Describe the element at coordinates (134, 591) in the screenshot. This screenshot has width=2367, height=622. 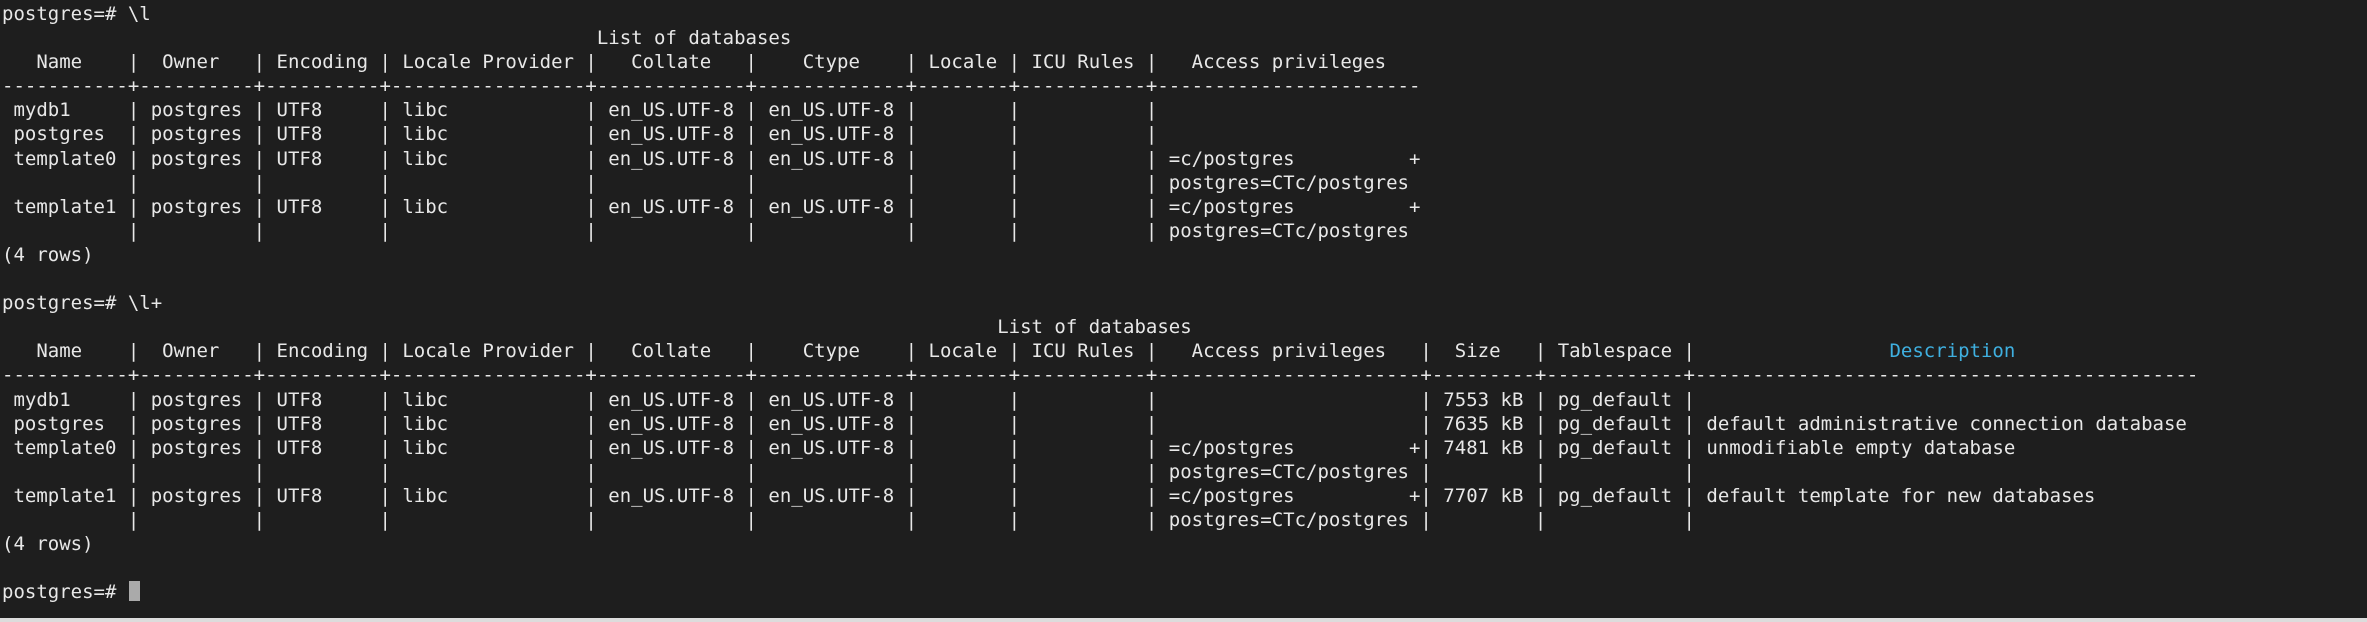
I see `text-cursor` at that location.